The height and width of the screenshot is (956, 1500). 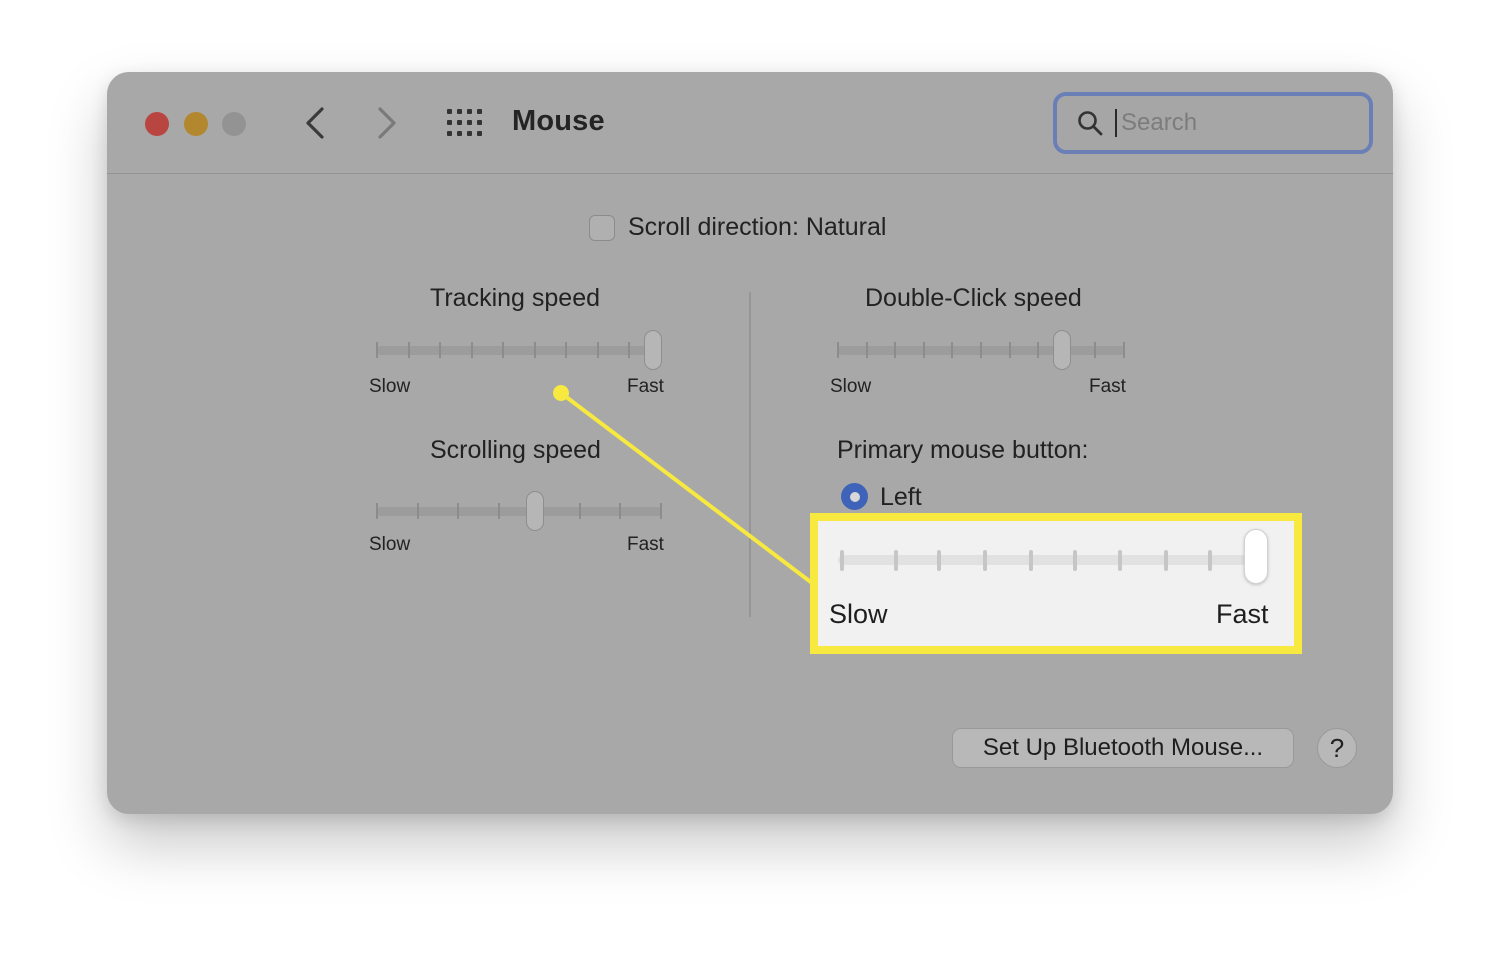 What do you see at coordinates (963, 450) in the screenshot?
I see `primary-mouse-button-label: Primary mouse button:` at bounding box center [963, 450].